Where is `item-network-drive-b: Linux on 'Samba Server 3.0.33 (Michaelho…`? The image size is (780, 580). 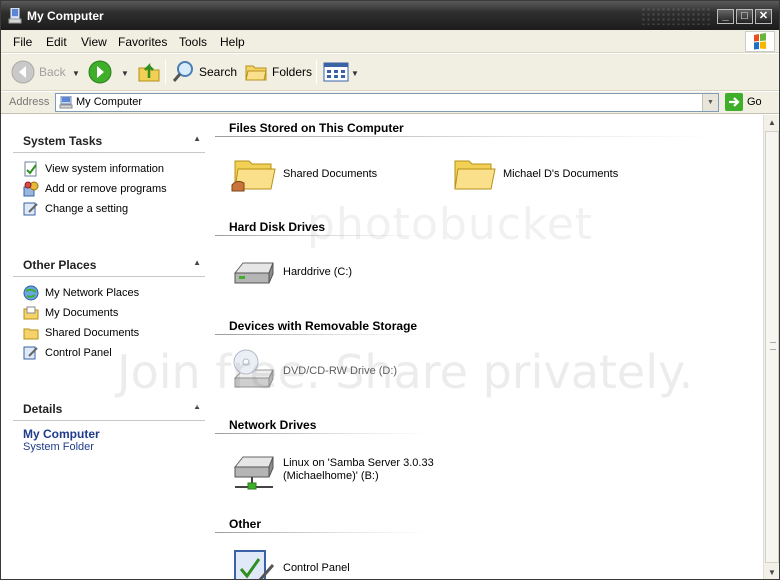 item-network-drive-b: Linux on 'Samba Server 3.0.33 (Michaelho… is located at coordinates (331, 470).